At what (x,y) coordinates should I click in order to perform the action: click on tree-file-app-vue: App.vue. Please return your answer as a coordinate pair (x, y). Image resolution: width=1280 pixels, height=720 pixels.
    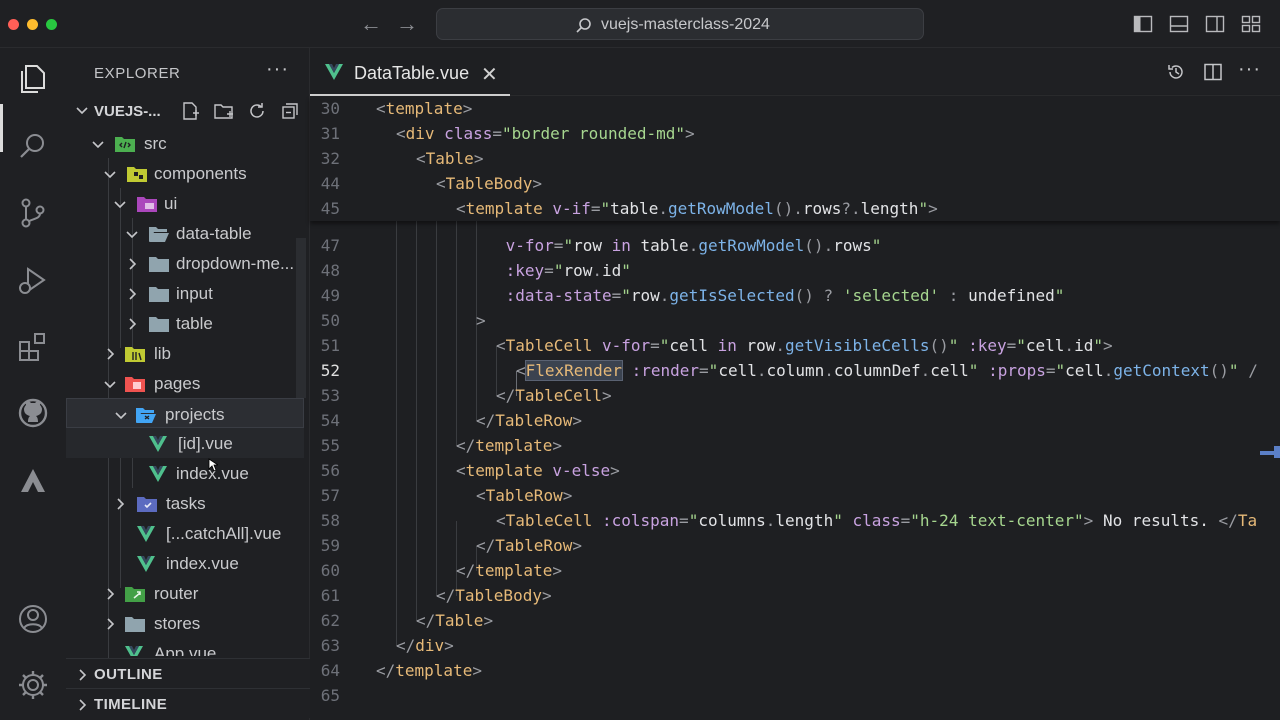
    Looking at the image, I should click on (185, 647).